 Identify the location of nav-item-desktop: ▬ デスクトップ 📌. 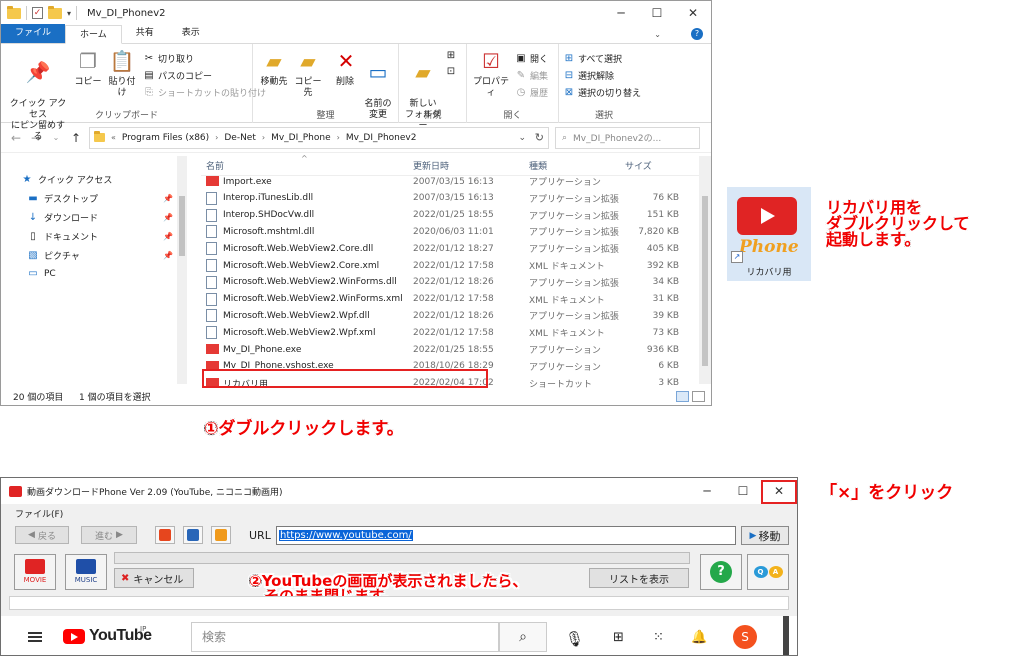
(100, 198).